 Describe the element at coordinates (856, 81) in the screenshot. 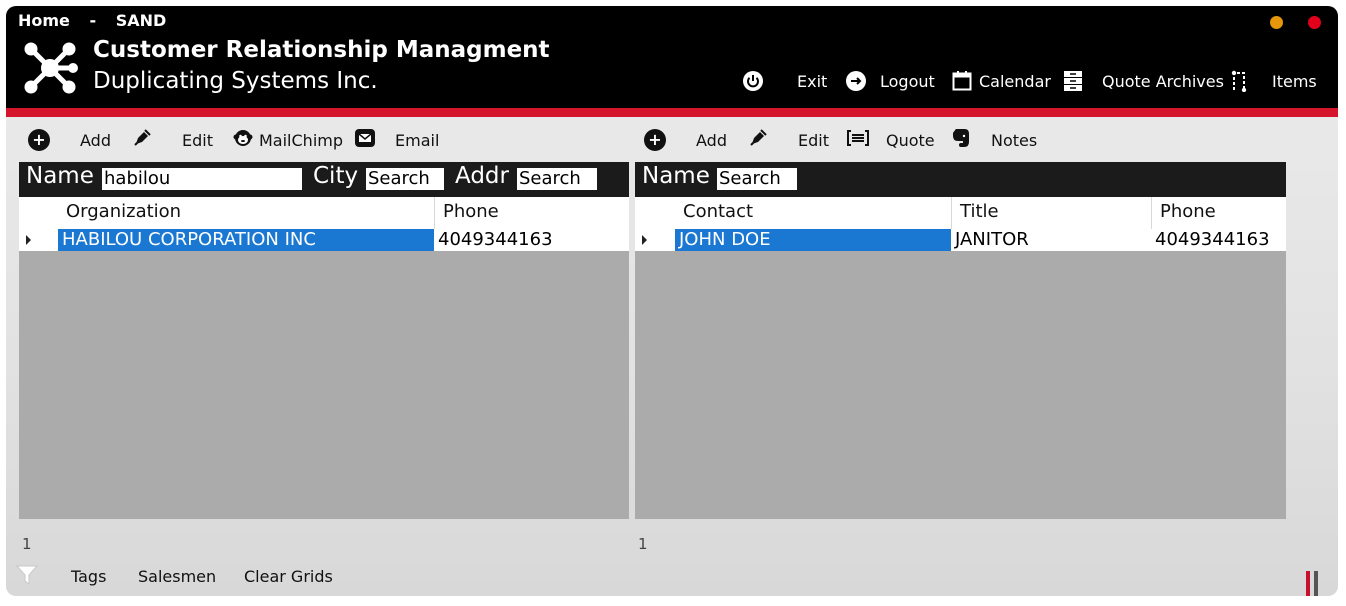

I see `logout-icon` at that location.